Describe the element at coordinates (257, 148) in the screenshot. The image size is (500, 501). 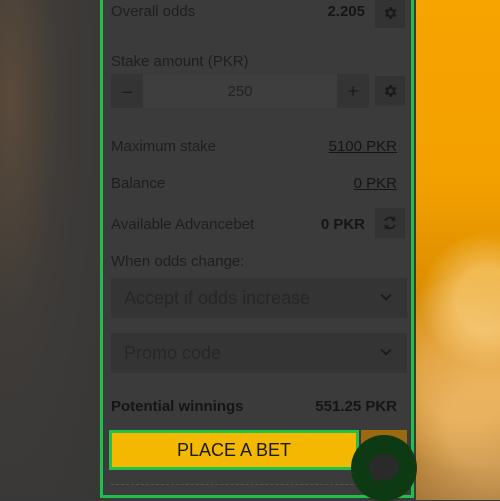
I see `max-stake-row: Maximum stake 5100 PKR` at that location.